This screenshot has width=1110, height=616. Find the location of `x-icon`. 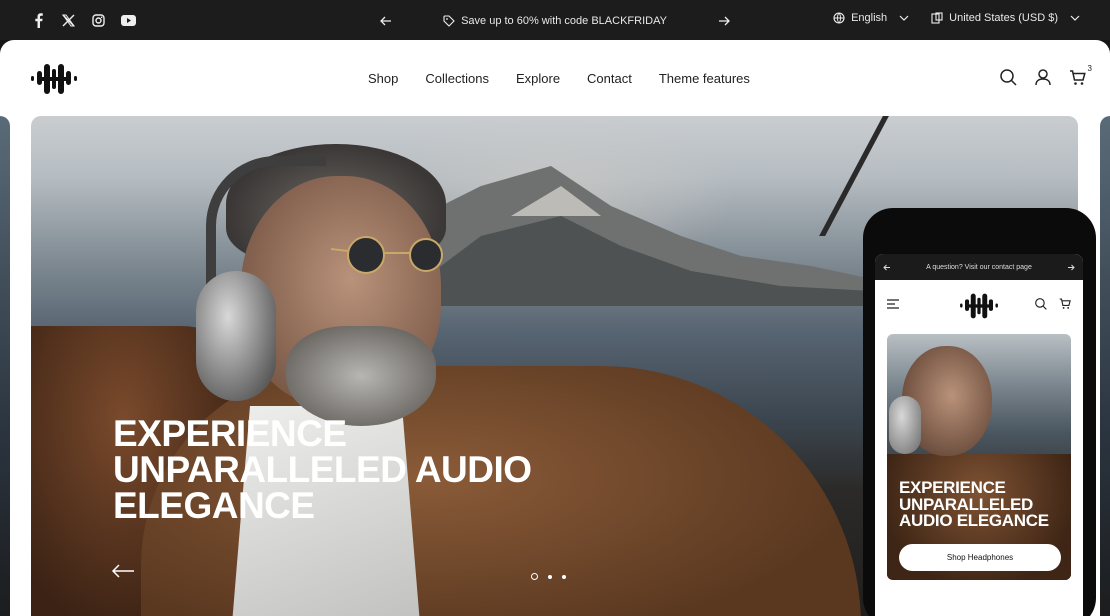

x-icon is located at coordinates (68, 20).